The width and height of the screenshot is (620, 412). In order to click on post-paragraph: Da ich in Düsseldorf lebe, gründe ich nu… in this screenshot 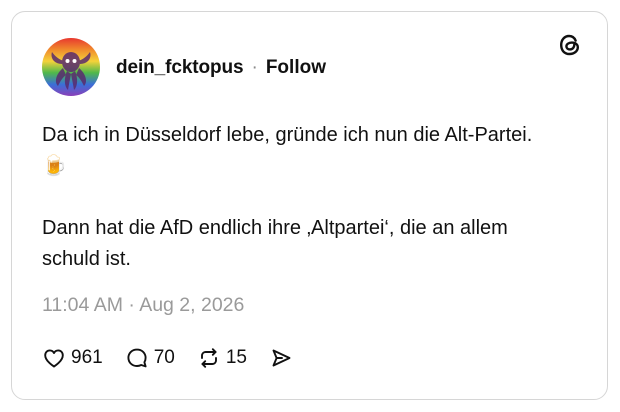, I will do `click(287, 150)`.